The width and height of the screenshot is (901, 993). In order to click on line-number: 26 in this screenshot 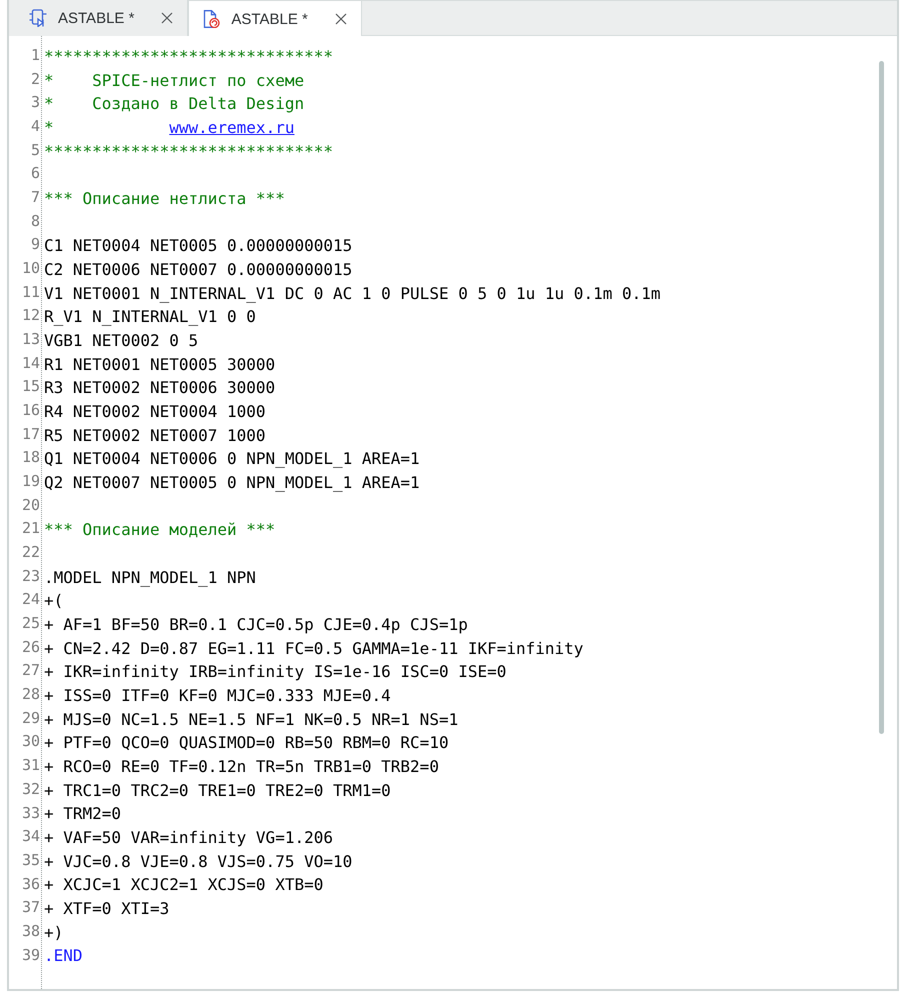, I will do `click(31, 646)`.